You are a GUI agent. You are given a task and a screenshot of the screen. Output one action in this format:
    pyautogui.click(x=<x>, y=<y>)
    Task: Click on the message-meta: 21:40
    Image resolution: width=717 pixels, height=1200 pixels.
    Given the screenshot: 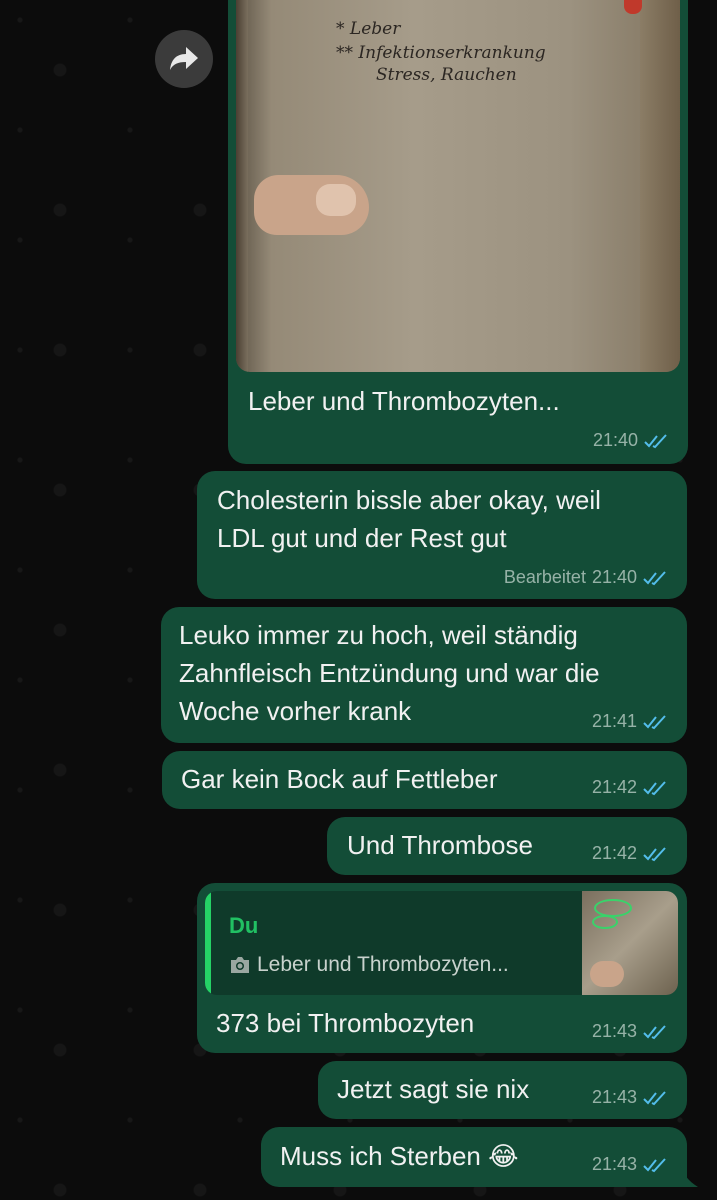 What is the action you would take?
    pyautogui.click(x=631, y=440)
    